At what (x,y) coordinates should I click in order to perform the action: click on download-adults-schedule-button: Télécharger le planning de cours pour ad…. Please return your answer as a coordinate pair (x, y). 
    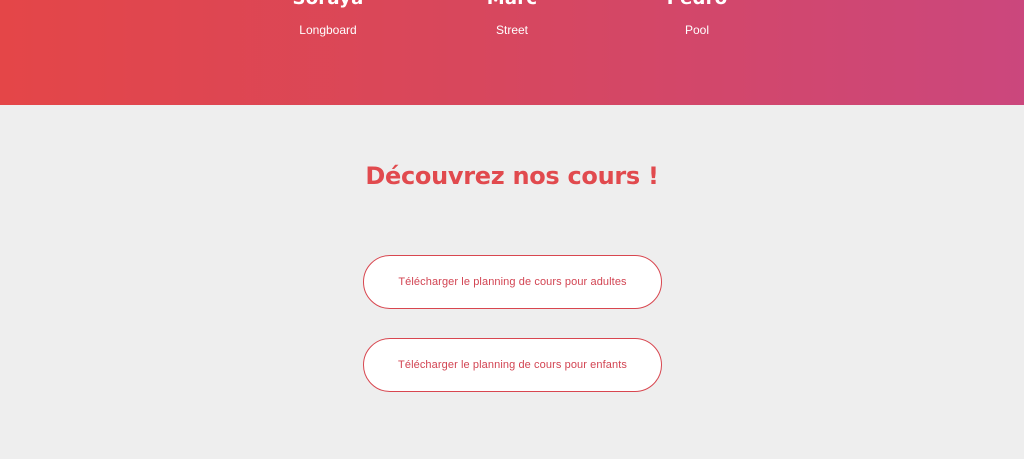
    Looking at the image, I should click on (512, 282).